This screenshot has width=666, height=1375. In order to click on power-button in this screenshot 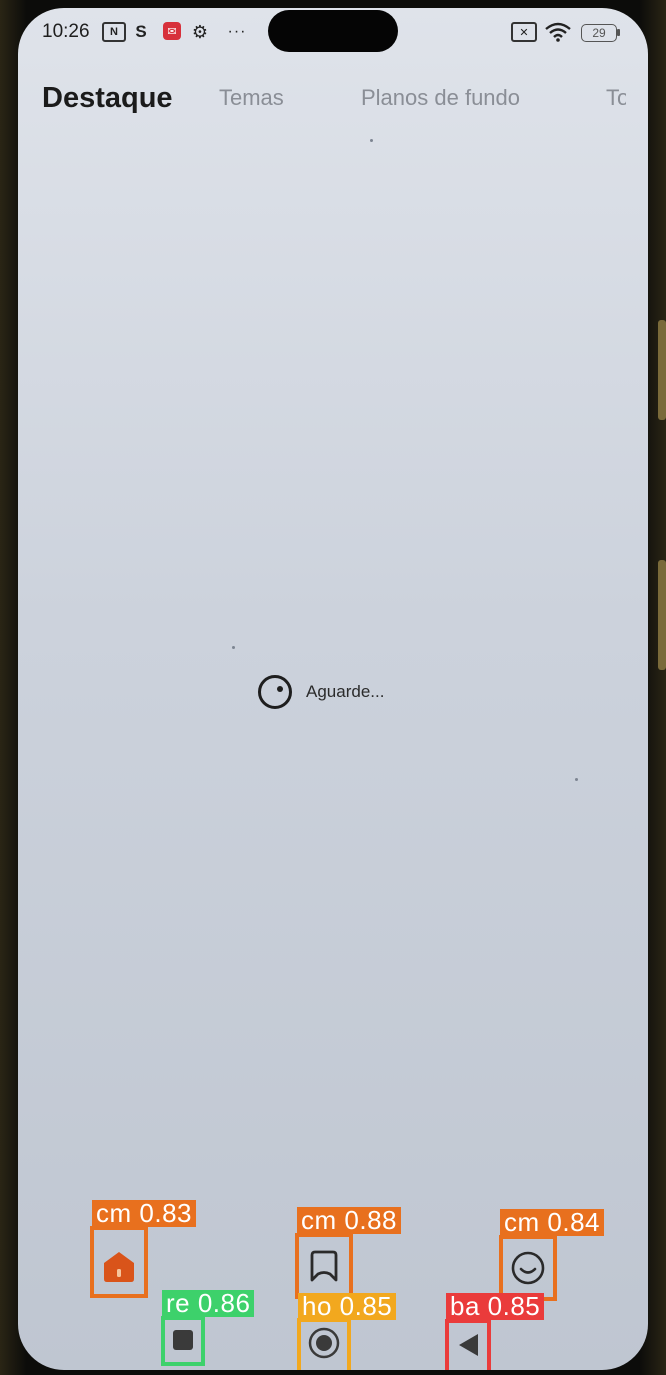, I will do `click(662, 615)`.